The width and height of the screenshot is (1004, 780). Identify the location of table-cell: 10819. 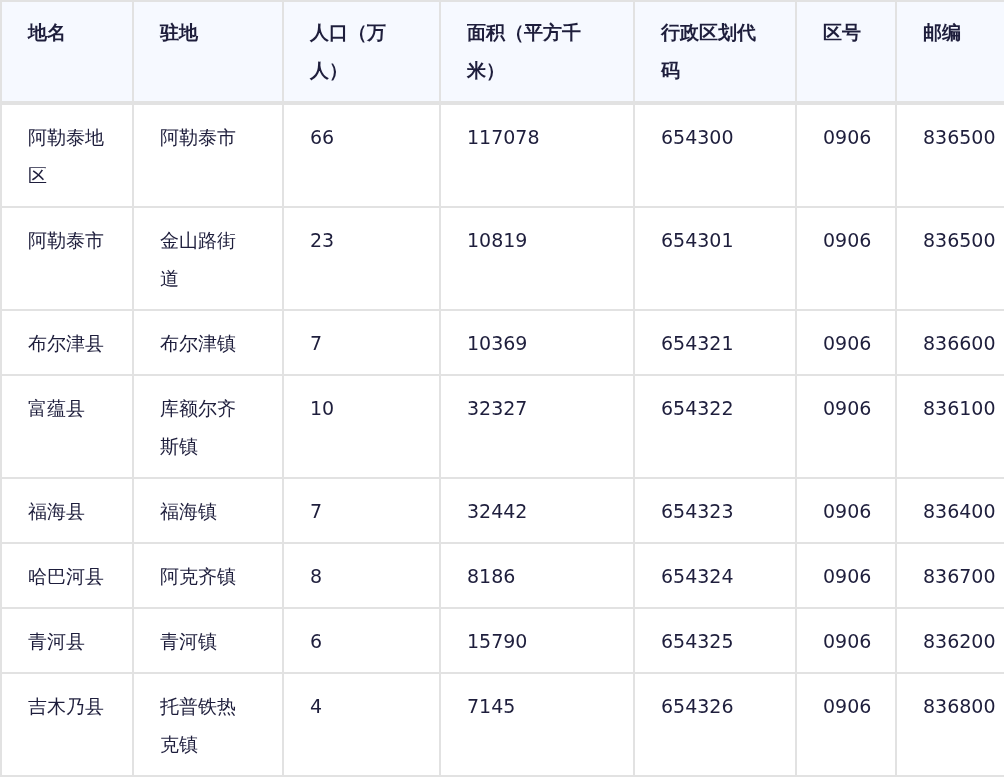
(537, 258).